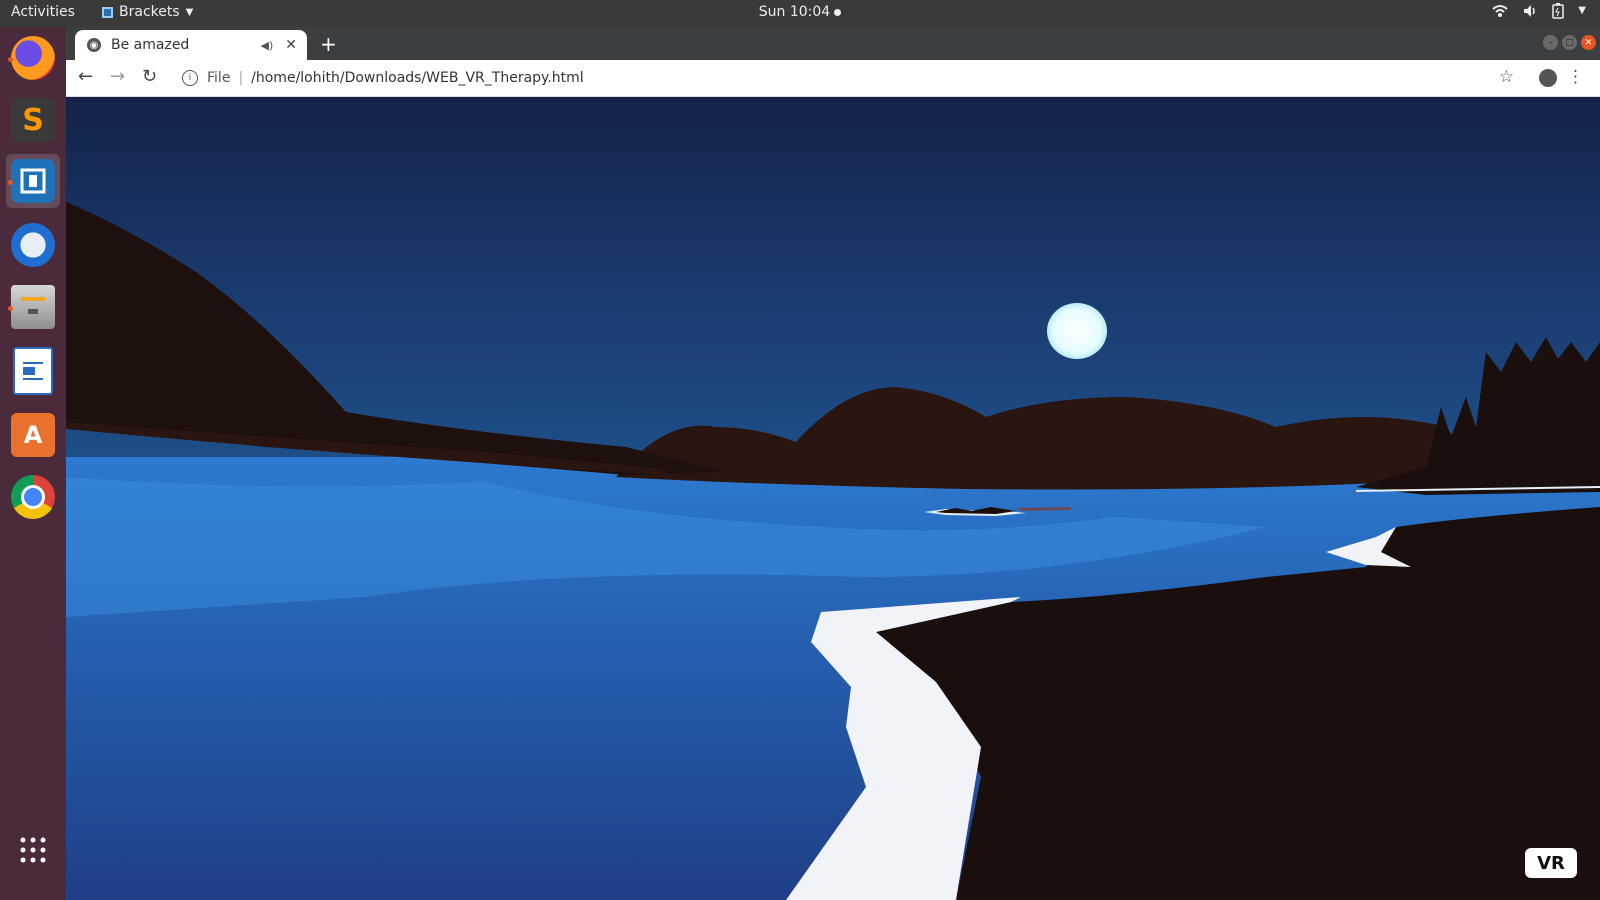  What do you see at coordinates (1548, 78) in the screenshot?
I see `account-icon` at bounding box center [1548, 78].